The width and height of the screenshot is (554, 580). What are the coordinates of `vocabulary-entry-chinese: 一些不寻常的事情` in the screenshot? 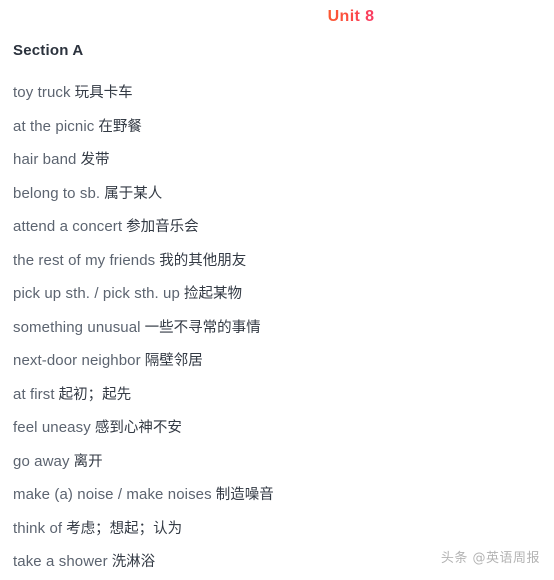 It's located at (202, 327).